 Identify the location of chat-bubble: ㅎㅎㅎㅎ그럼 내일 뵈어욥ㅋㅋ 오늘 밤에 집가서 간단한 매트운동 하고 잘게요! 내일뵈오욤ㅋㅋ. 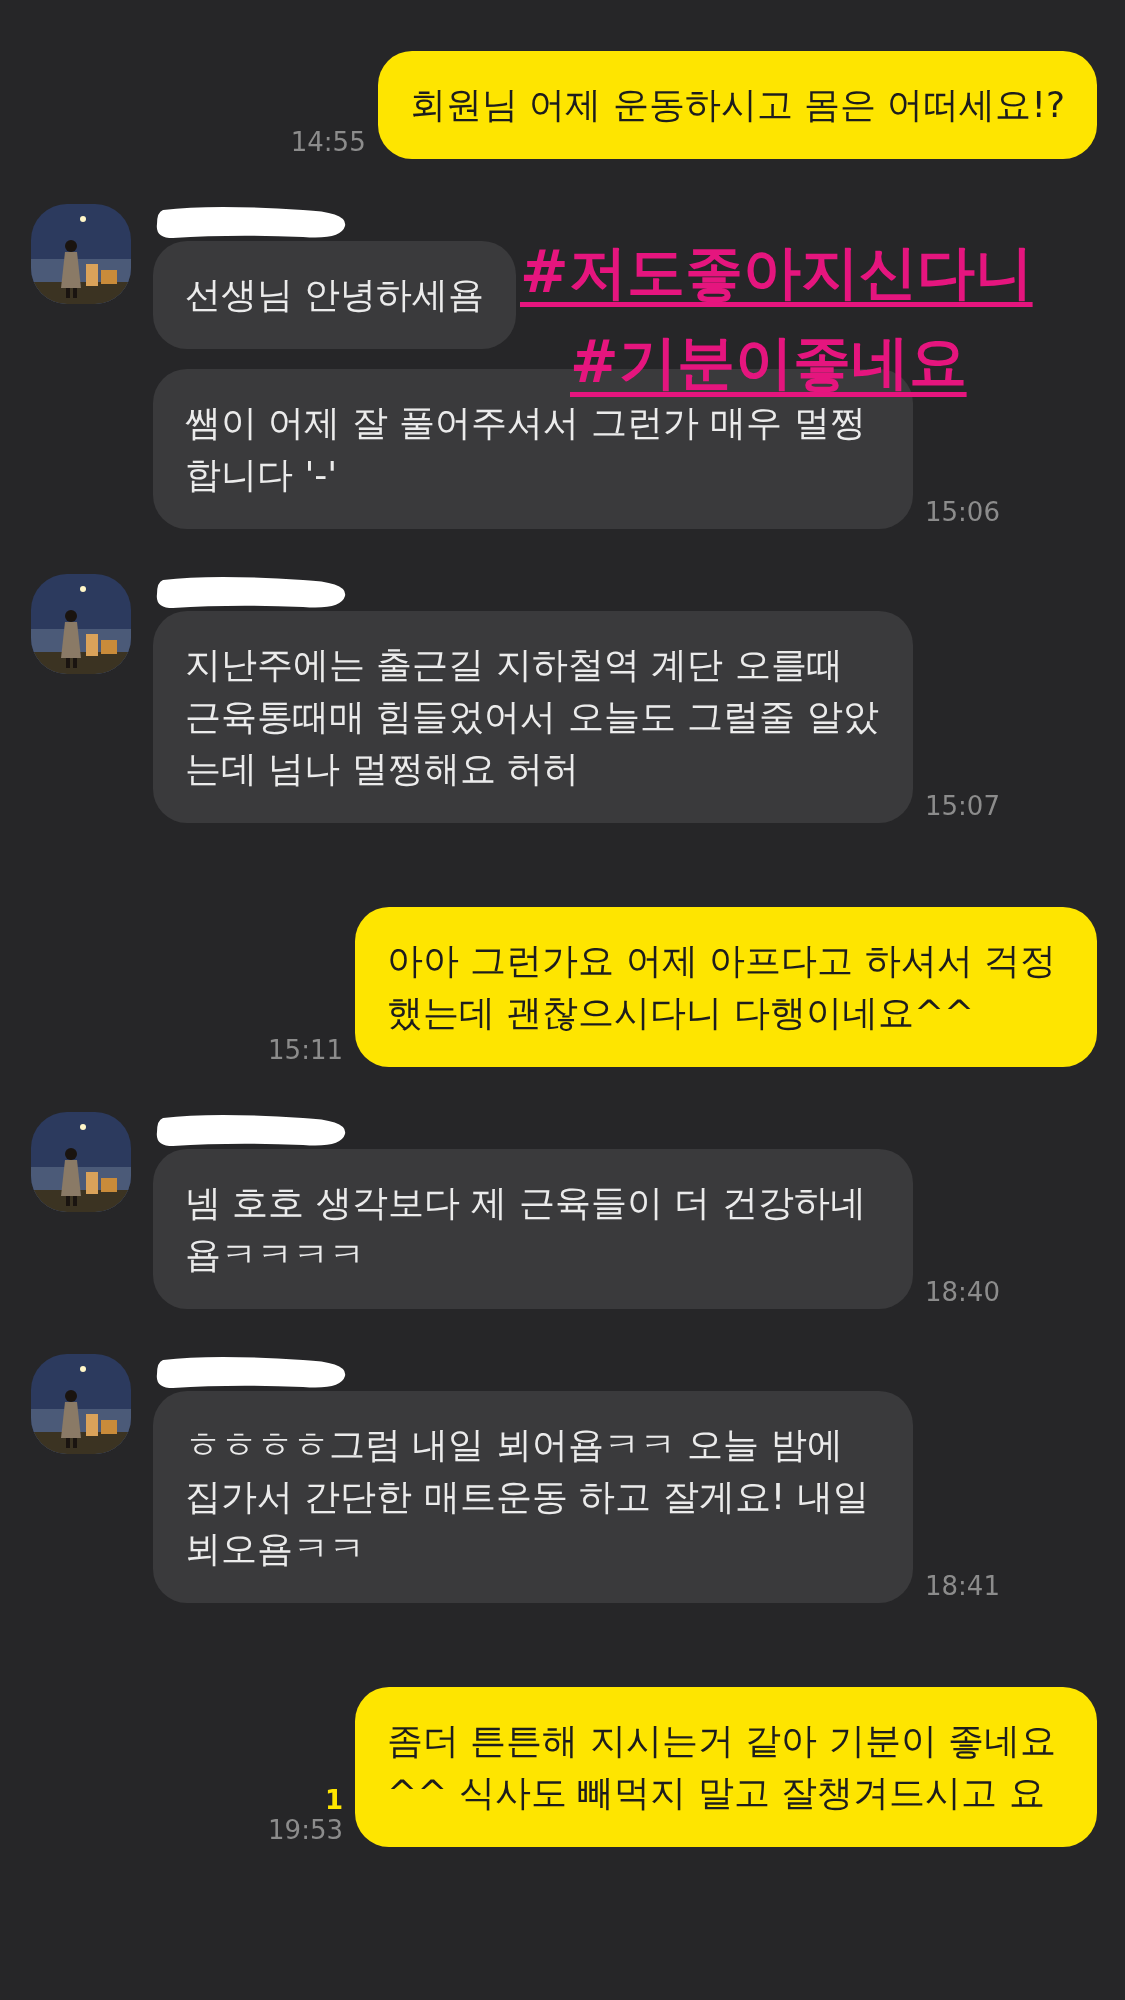
(533, 1497).